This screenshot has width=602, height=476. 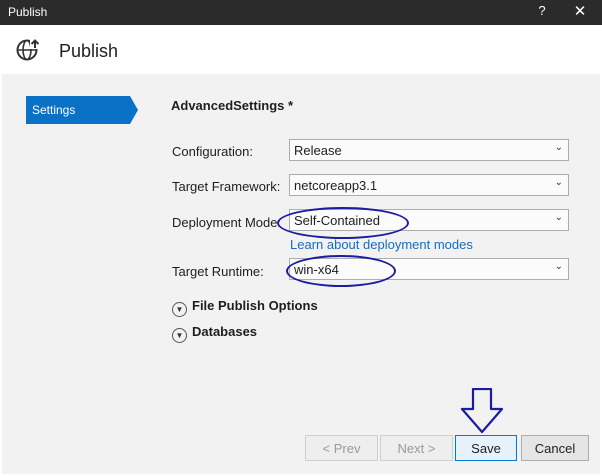 I want to click on save-button: Save, so click(x=486, y=448).